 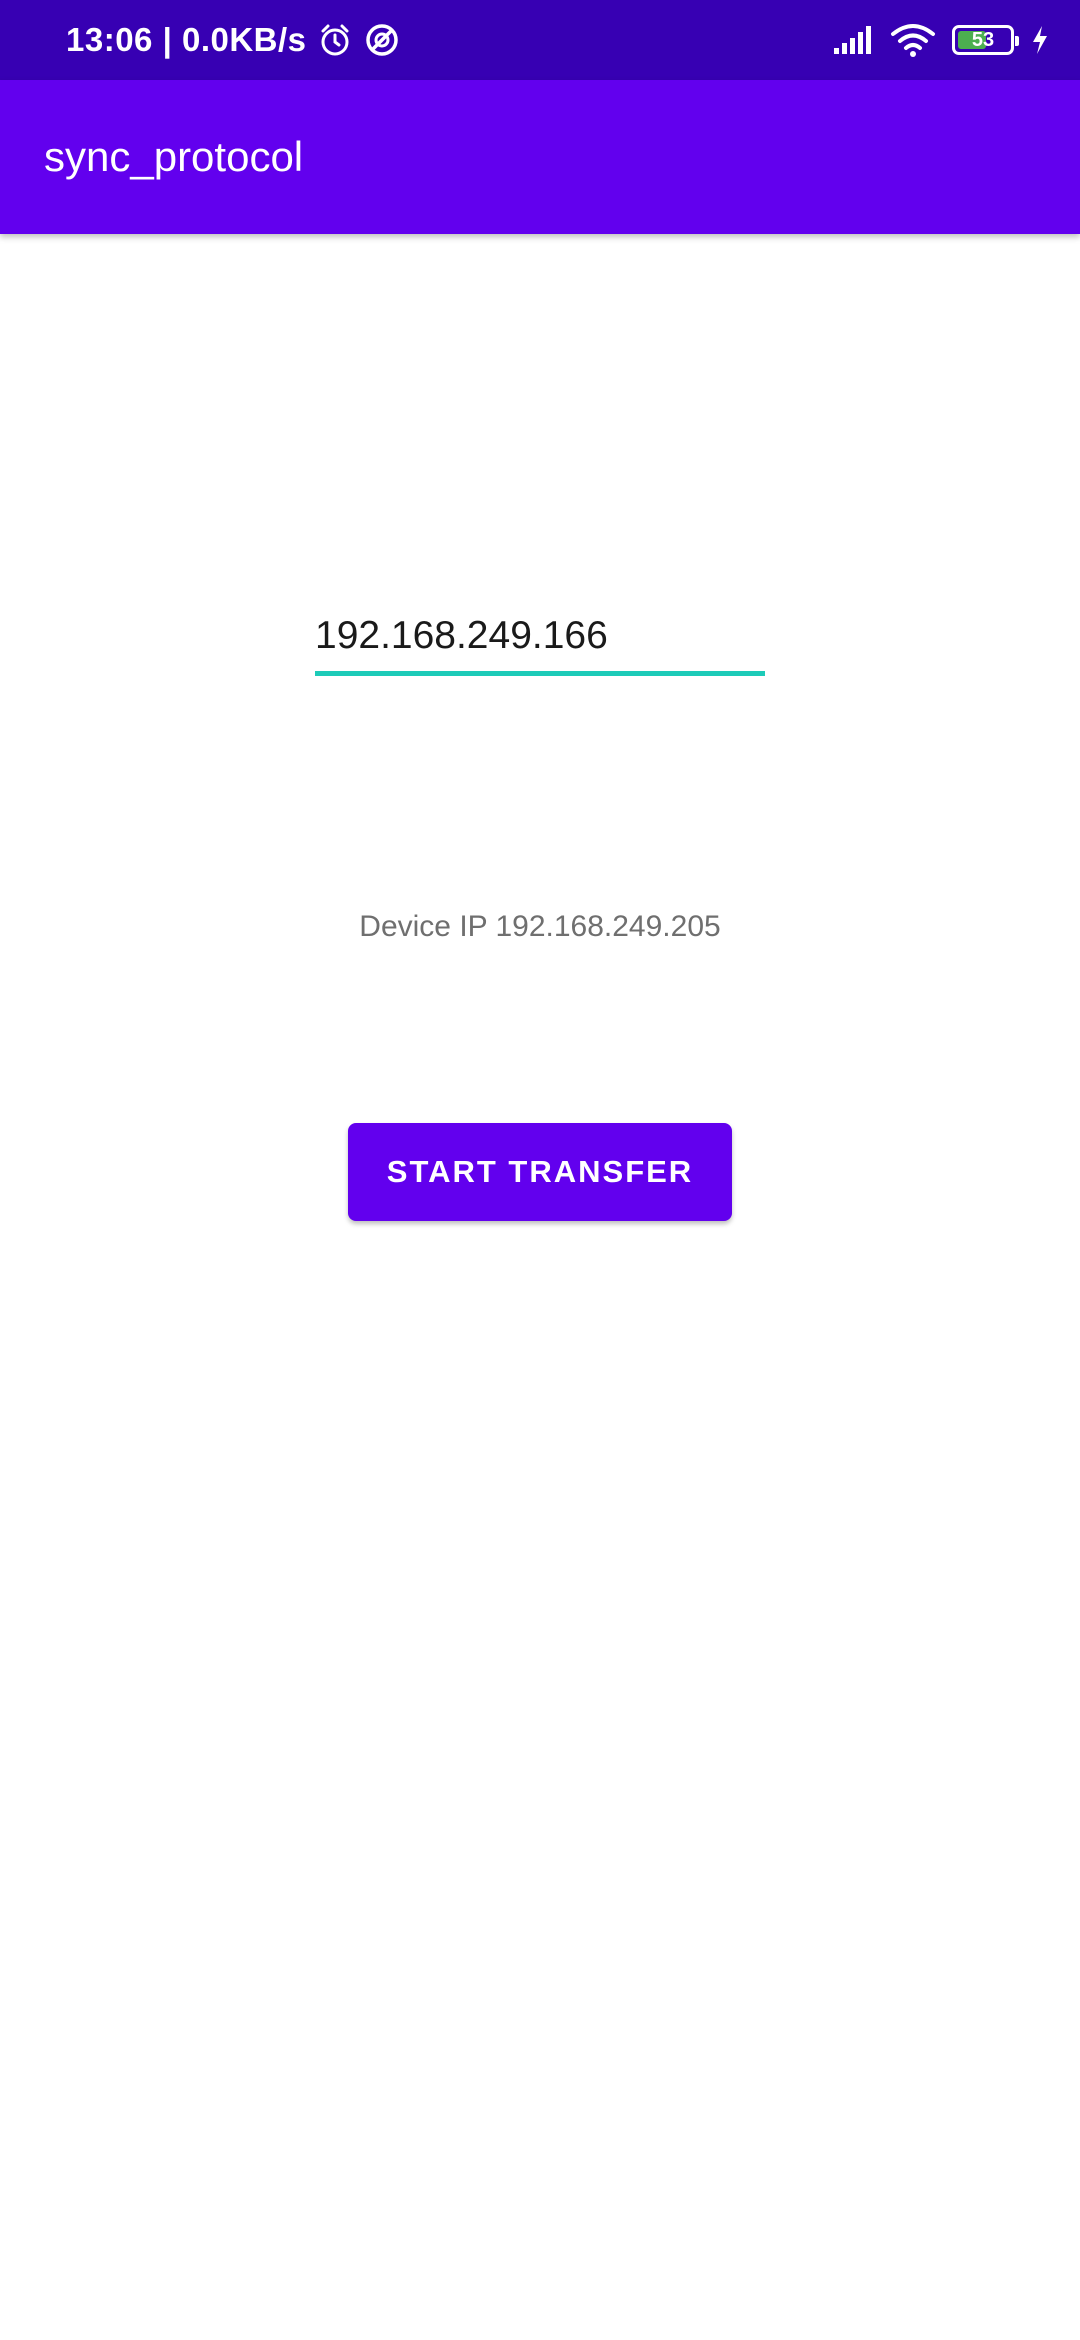 What do you see at coordinates (540, 40) in the screenshot?
I see `status-bar: 13:06 | 0.0KB/s 53` at bounding box center [540, 40].